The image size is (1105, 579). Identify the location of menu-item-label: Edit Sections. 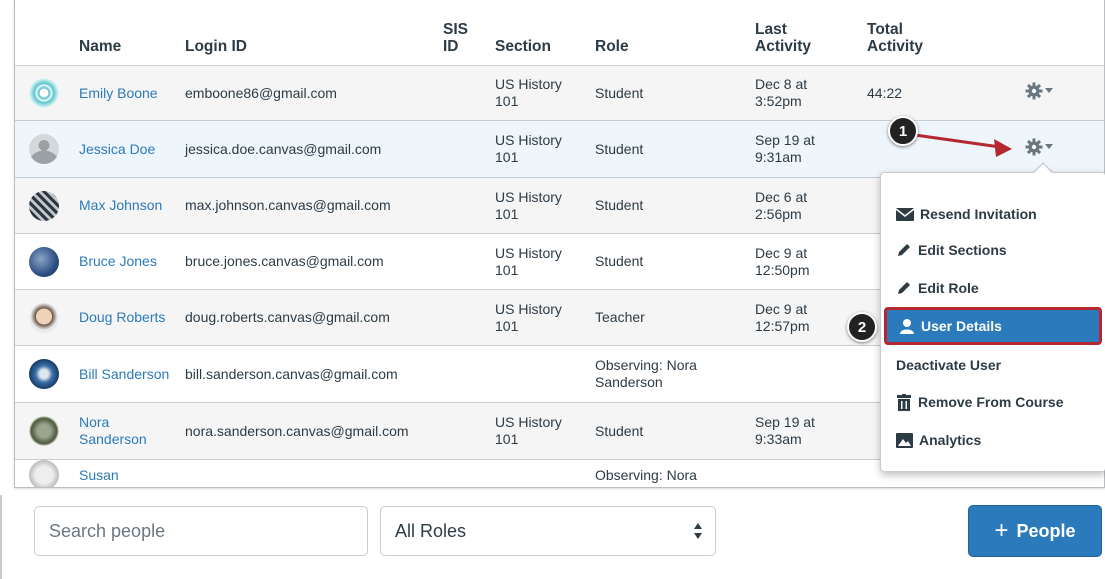
(962, 250).